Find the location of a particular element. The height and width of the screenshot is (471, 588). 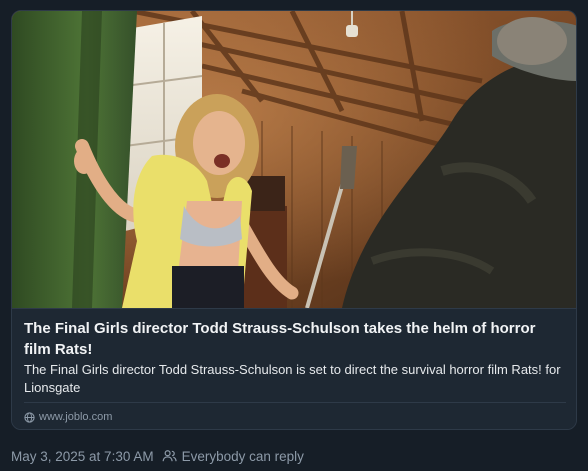

reply-setting: Everybody can reply is located at coordinates (233, 456).